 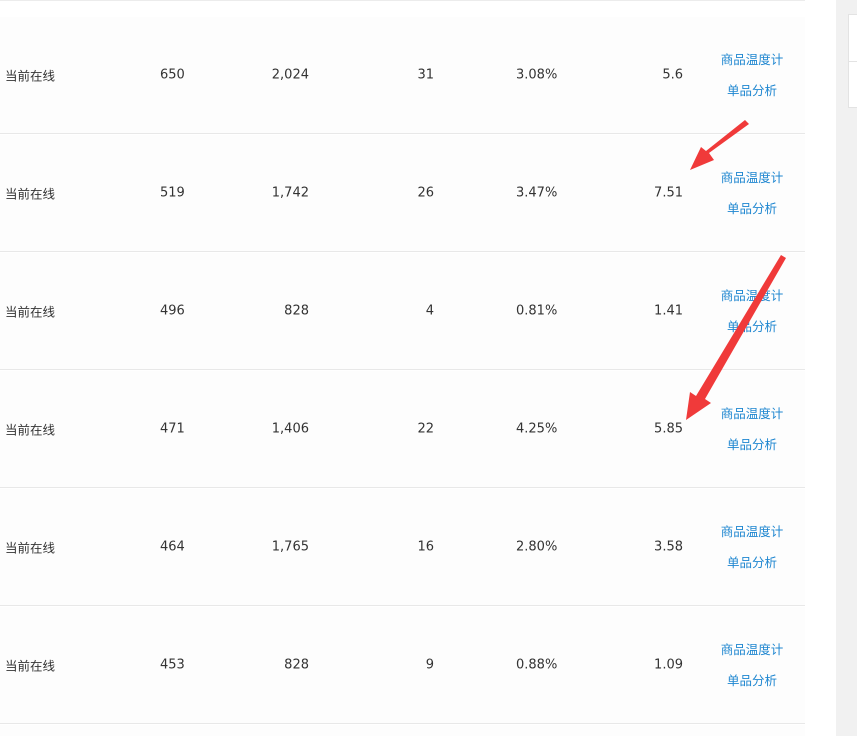 What do you see at coordinates (402, 429) in the screenshot?
I see `table-row: 当前在线 471 1,406 22 4.25% 5.85 商品温度计 单品分析` at bounding box center [402, 429].